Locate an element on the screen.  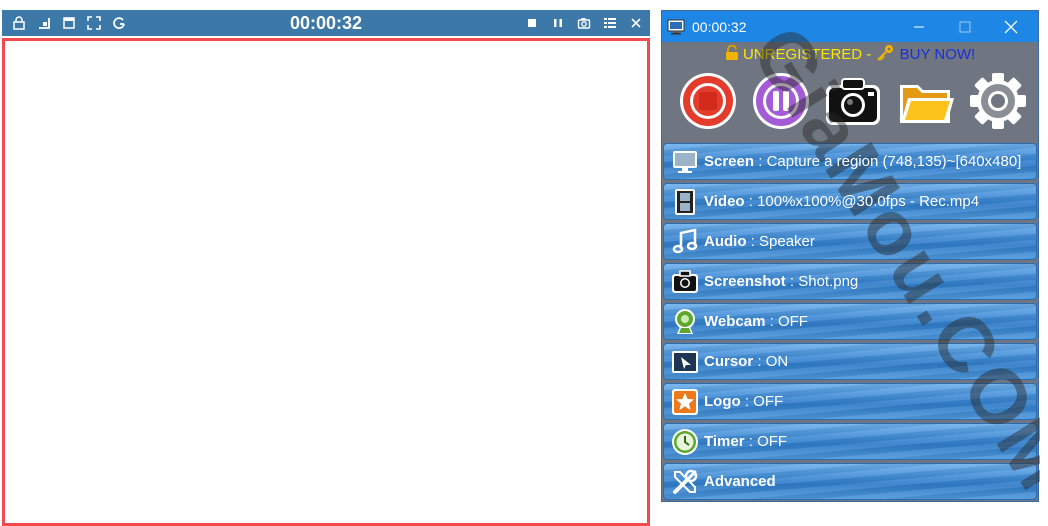
minimize-icon is located at coordinates (919, 26).